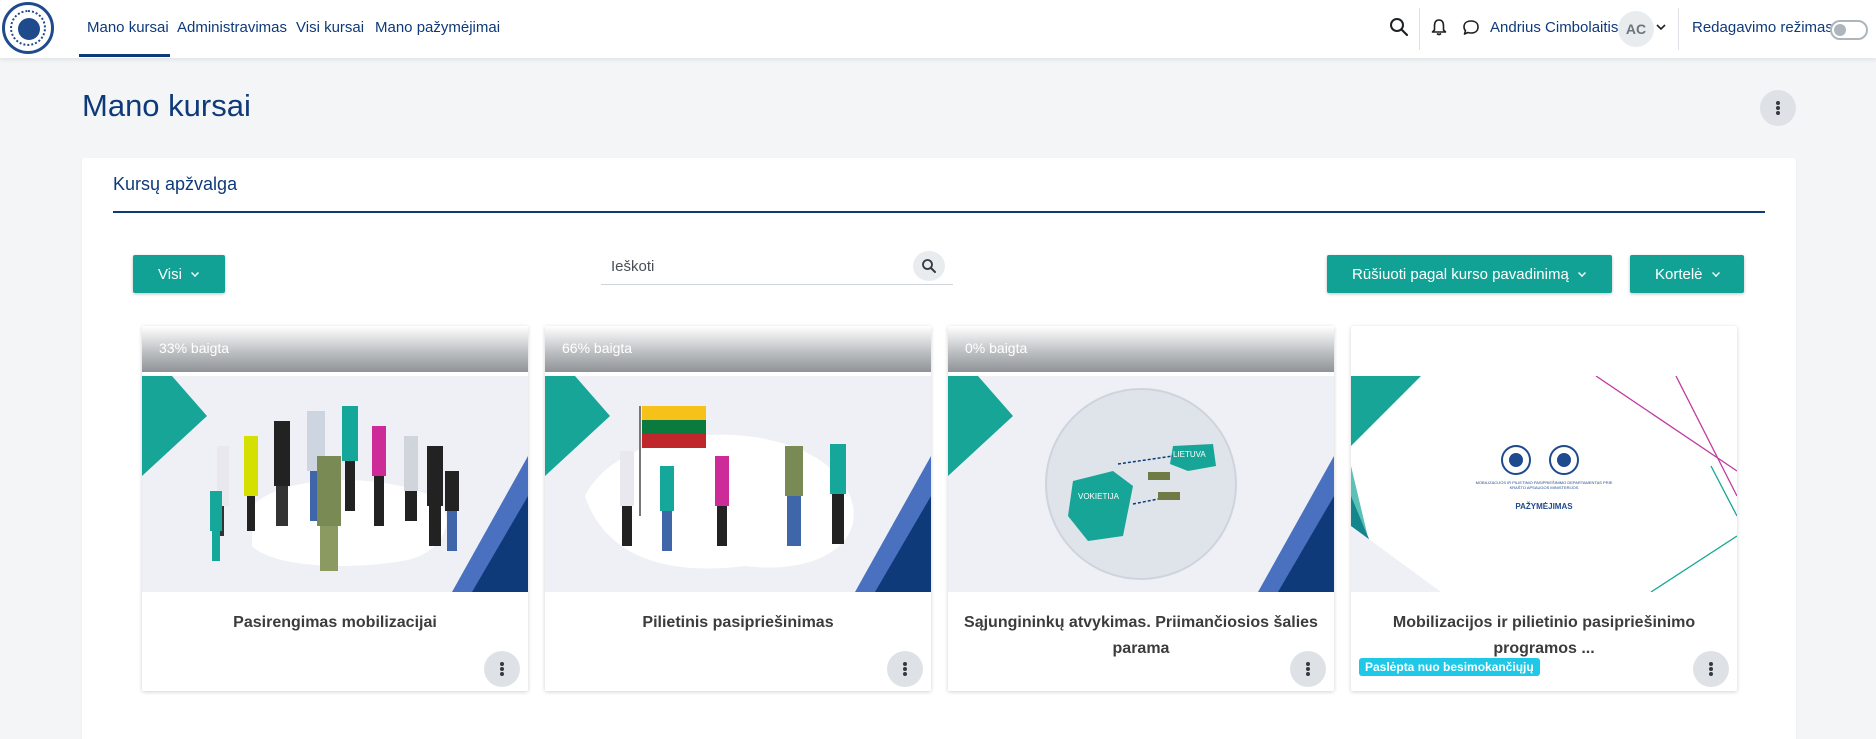 This screenshot has height=739, width=1876. Describe the element at coordinates (1460, 274) in the screenshot. I see `sort-dropdown-label: Rūšiuoti pagal kurso pavadinimą` at that location.